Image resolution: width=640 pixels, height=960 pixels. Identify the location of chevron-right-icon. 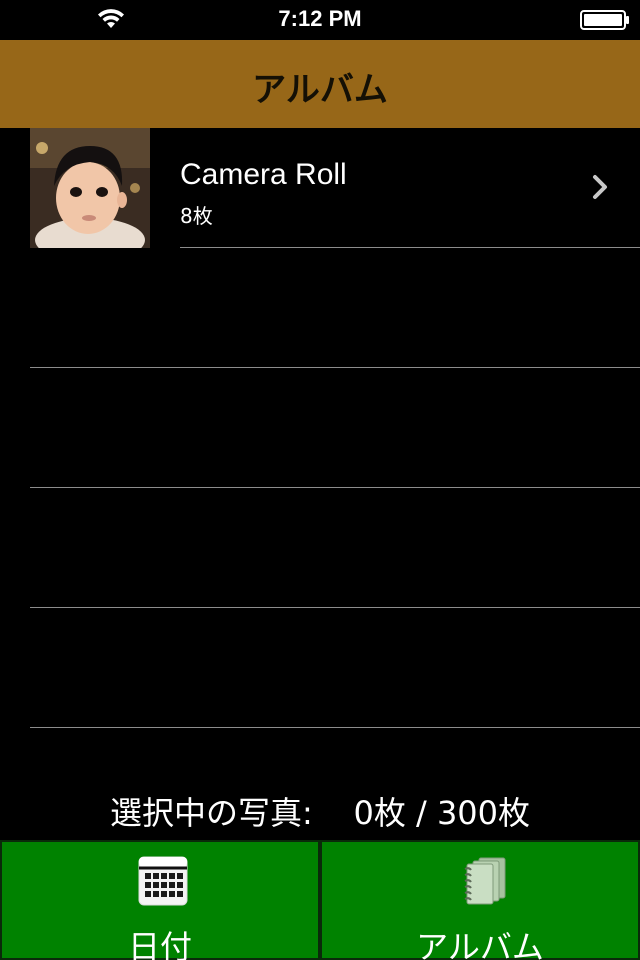
(600, 187).